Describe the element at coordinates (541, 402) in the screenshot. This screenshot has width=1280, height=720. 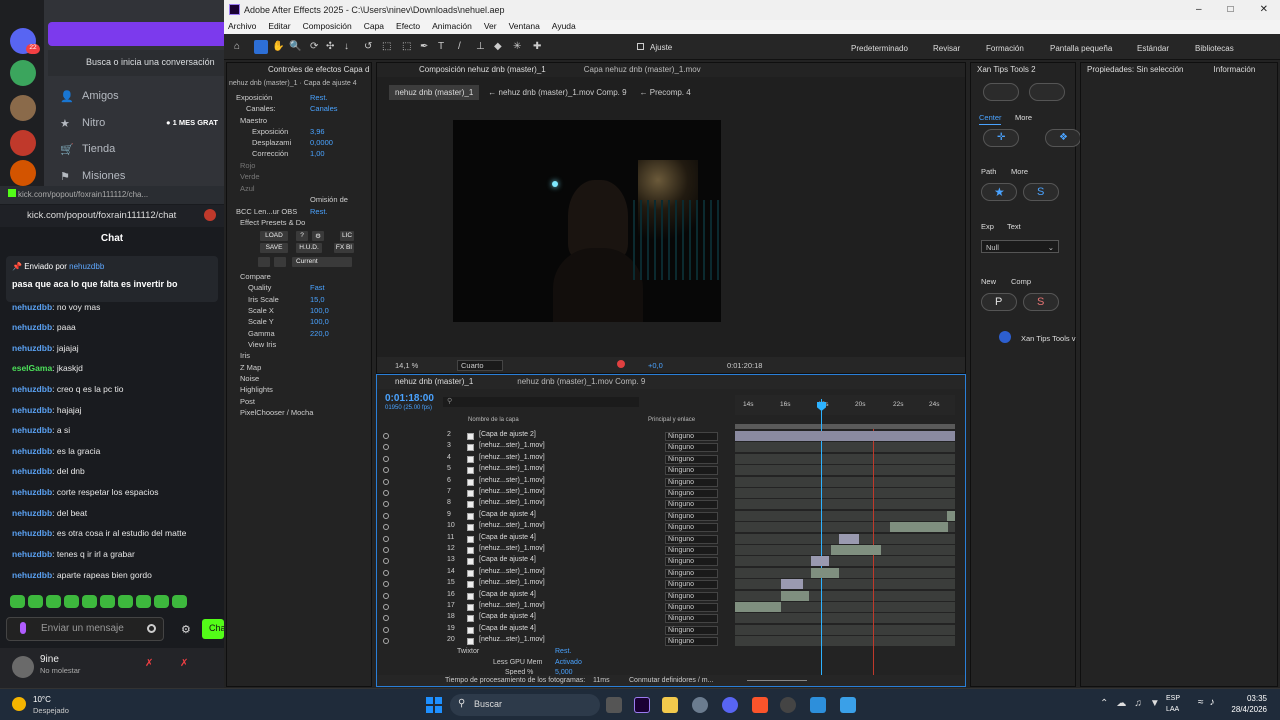
I see `layer-search-input: ⚲` at that location.